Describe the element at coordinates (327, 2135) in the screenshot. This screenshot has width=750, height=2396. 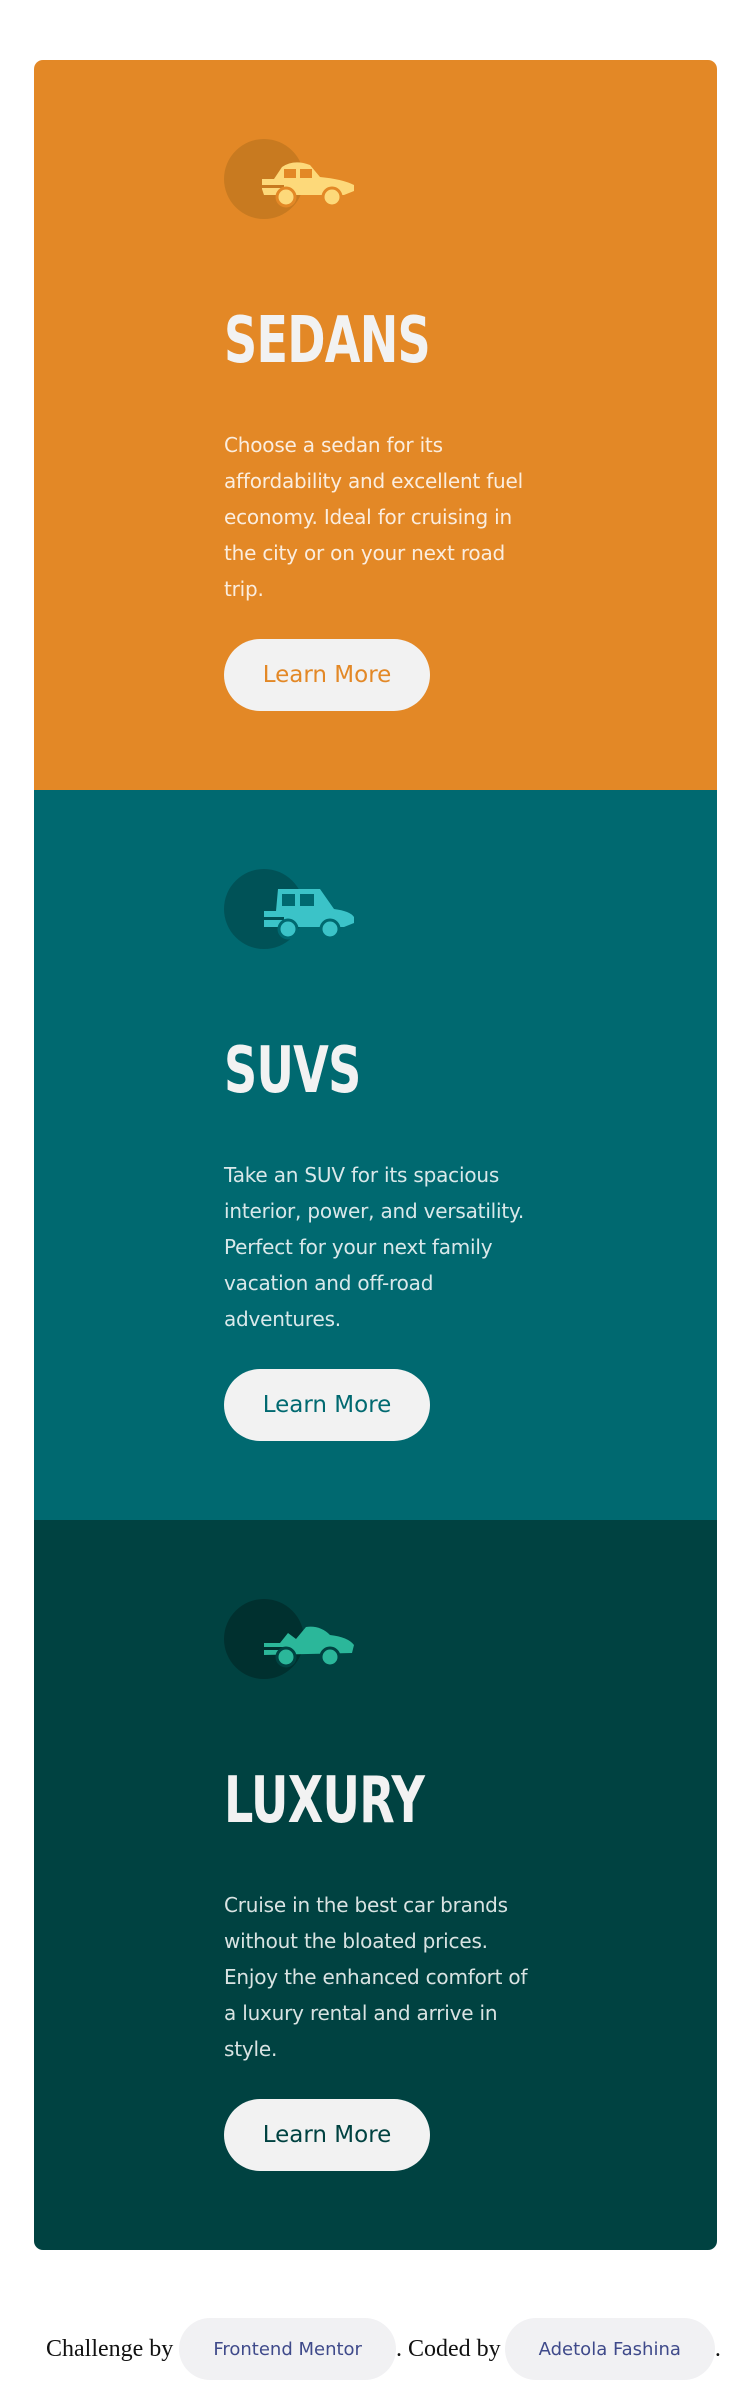
I see `learn-more-button-luxury: Learn More` at that location.